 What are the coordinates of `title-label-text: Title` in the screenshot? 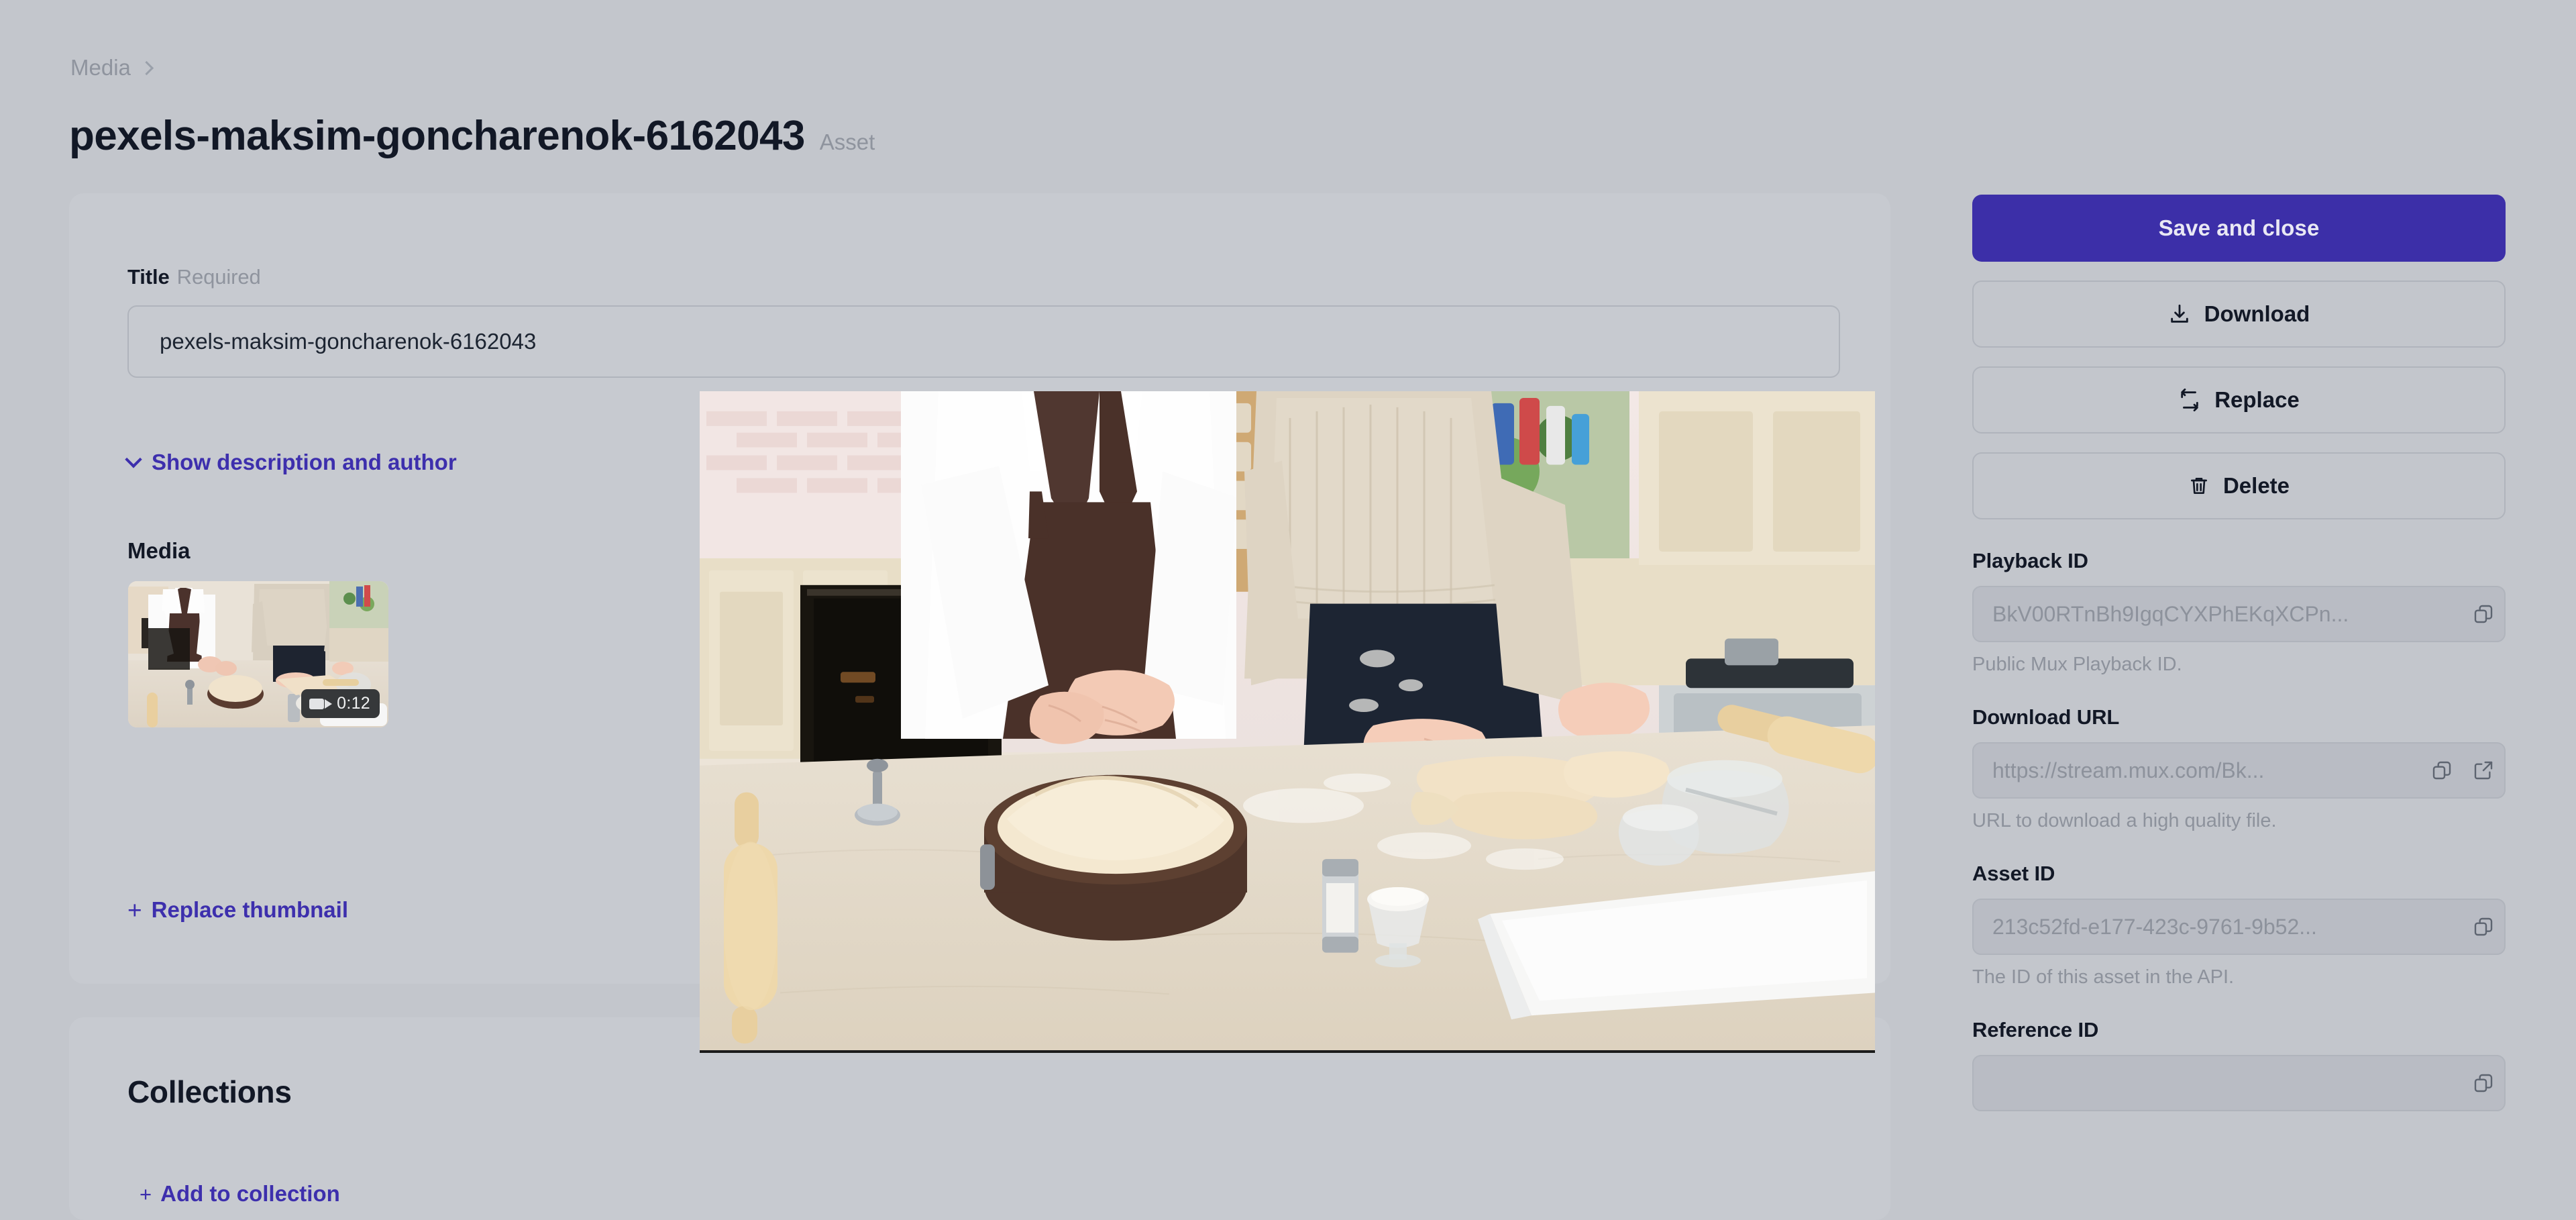 It's located at (148, 277).